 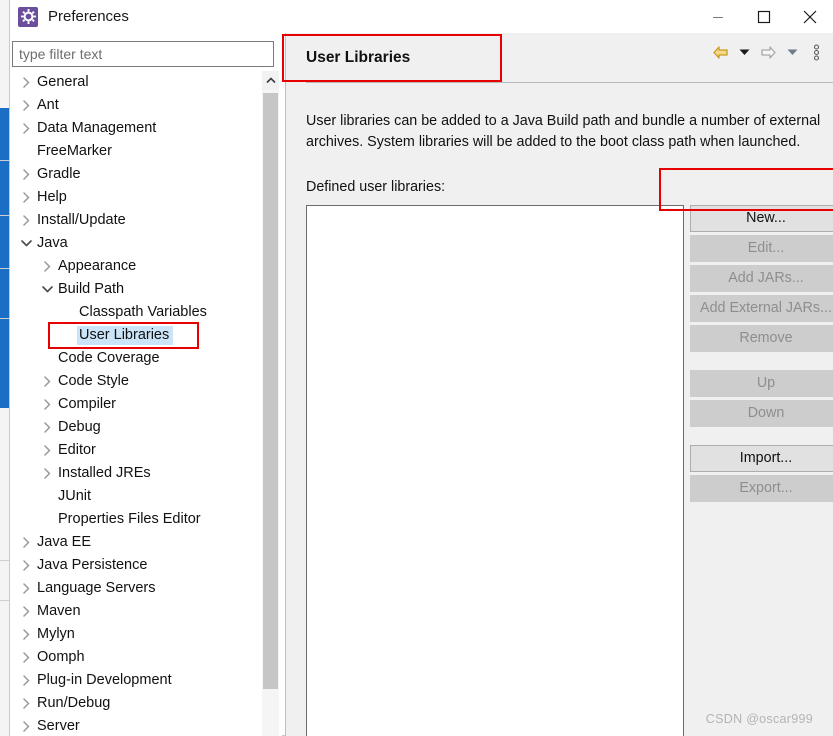 I want to click on tree-item-label: JUnit, so click(x=75, y=496).